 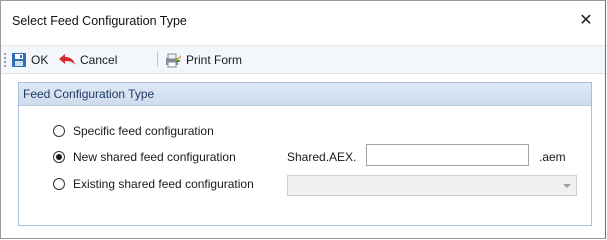 I want to click on group-title: Feed Configuration Type, so click(x=89, y=94).